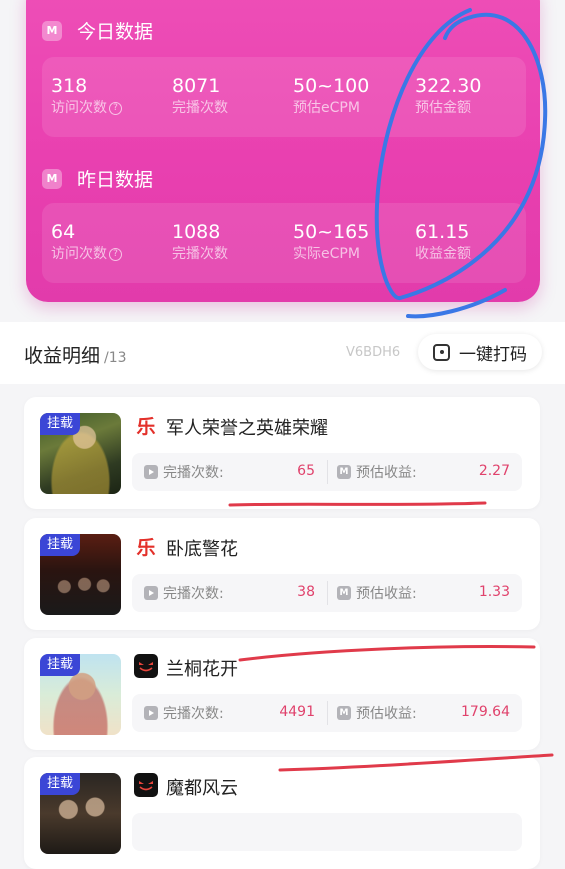 This screenshot has height=869, width=565. I want to click on today-title: 今日数据, so click(115, 32).